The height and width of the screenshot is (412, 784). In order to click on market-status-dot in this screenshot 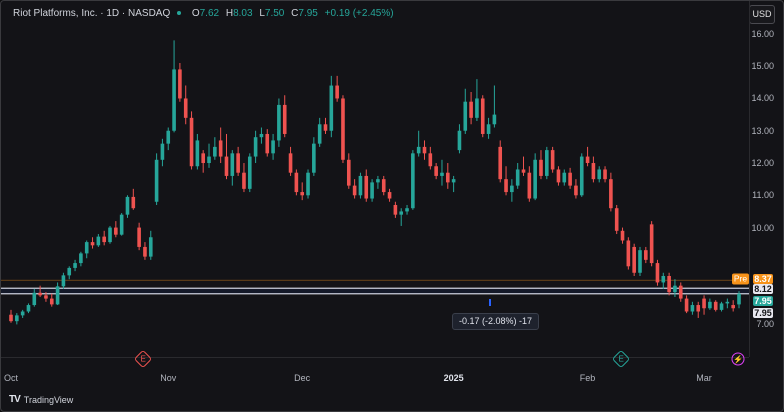, I will do `click(179, 13)`.